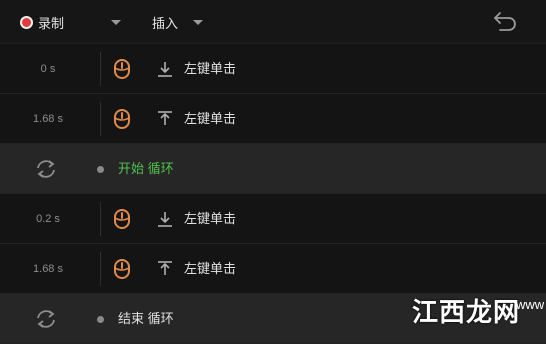 The height and width of the screenshot is (344, 546). I want to click on record-button: 录制, so click(43, 22).